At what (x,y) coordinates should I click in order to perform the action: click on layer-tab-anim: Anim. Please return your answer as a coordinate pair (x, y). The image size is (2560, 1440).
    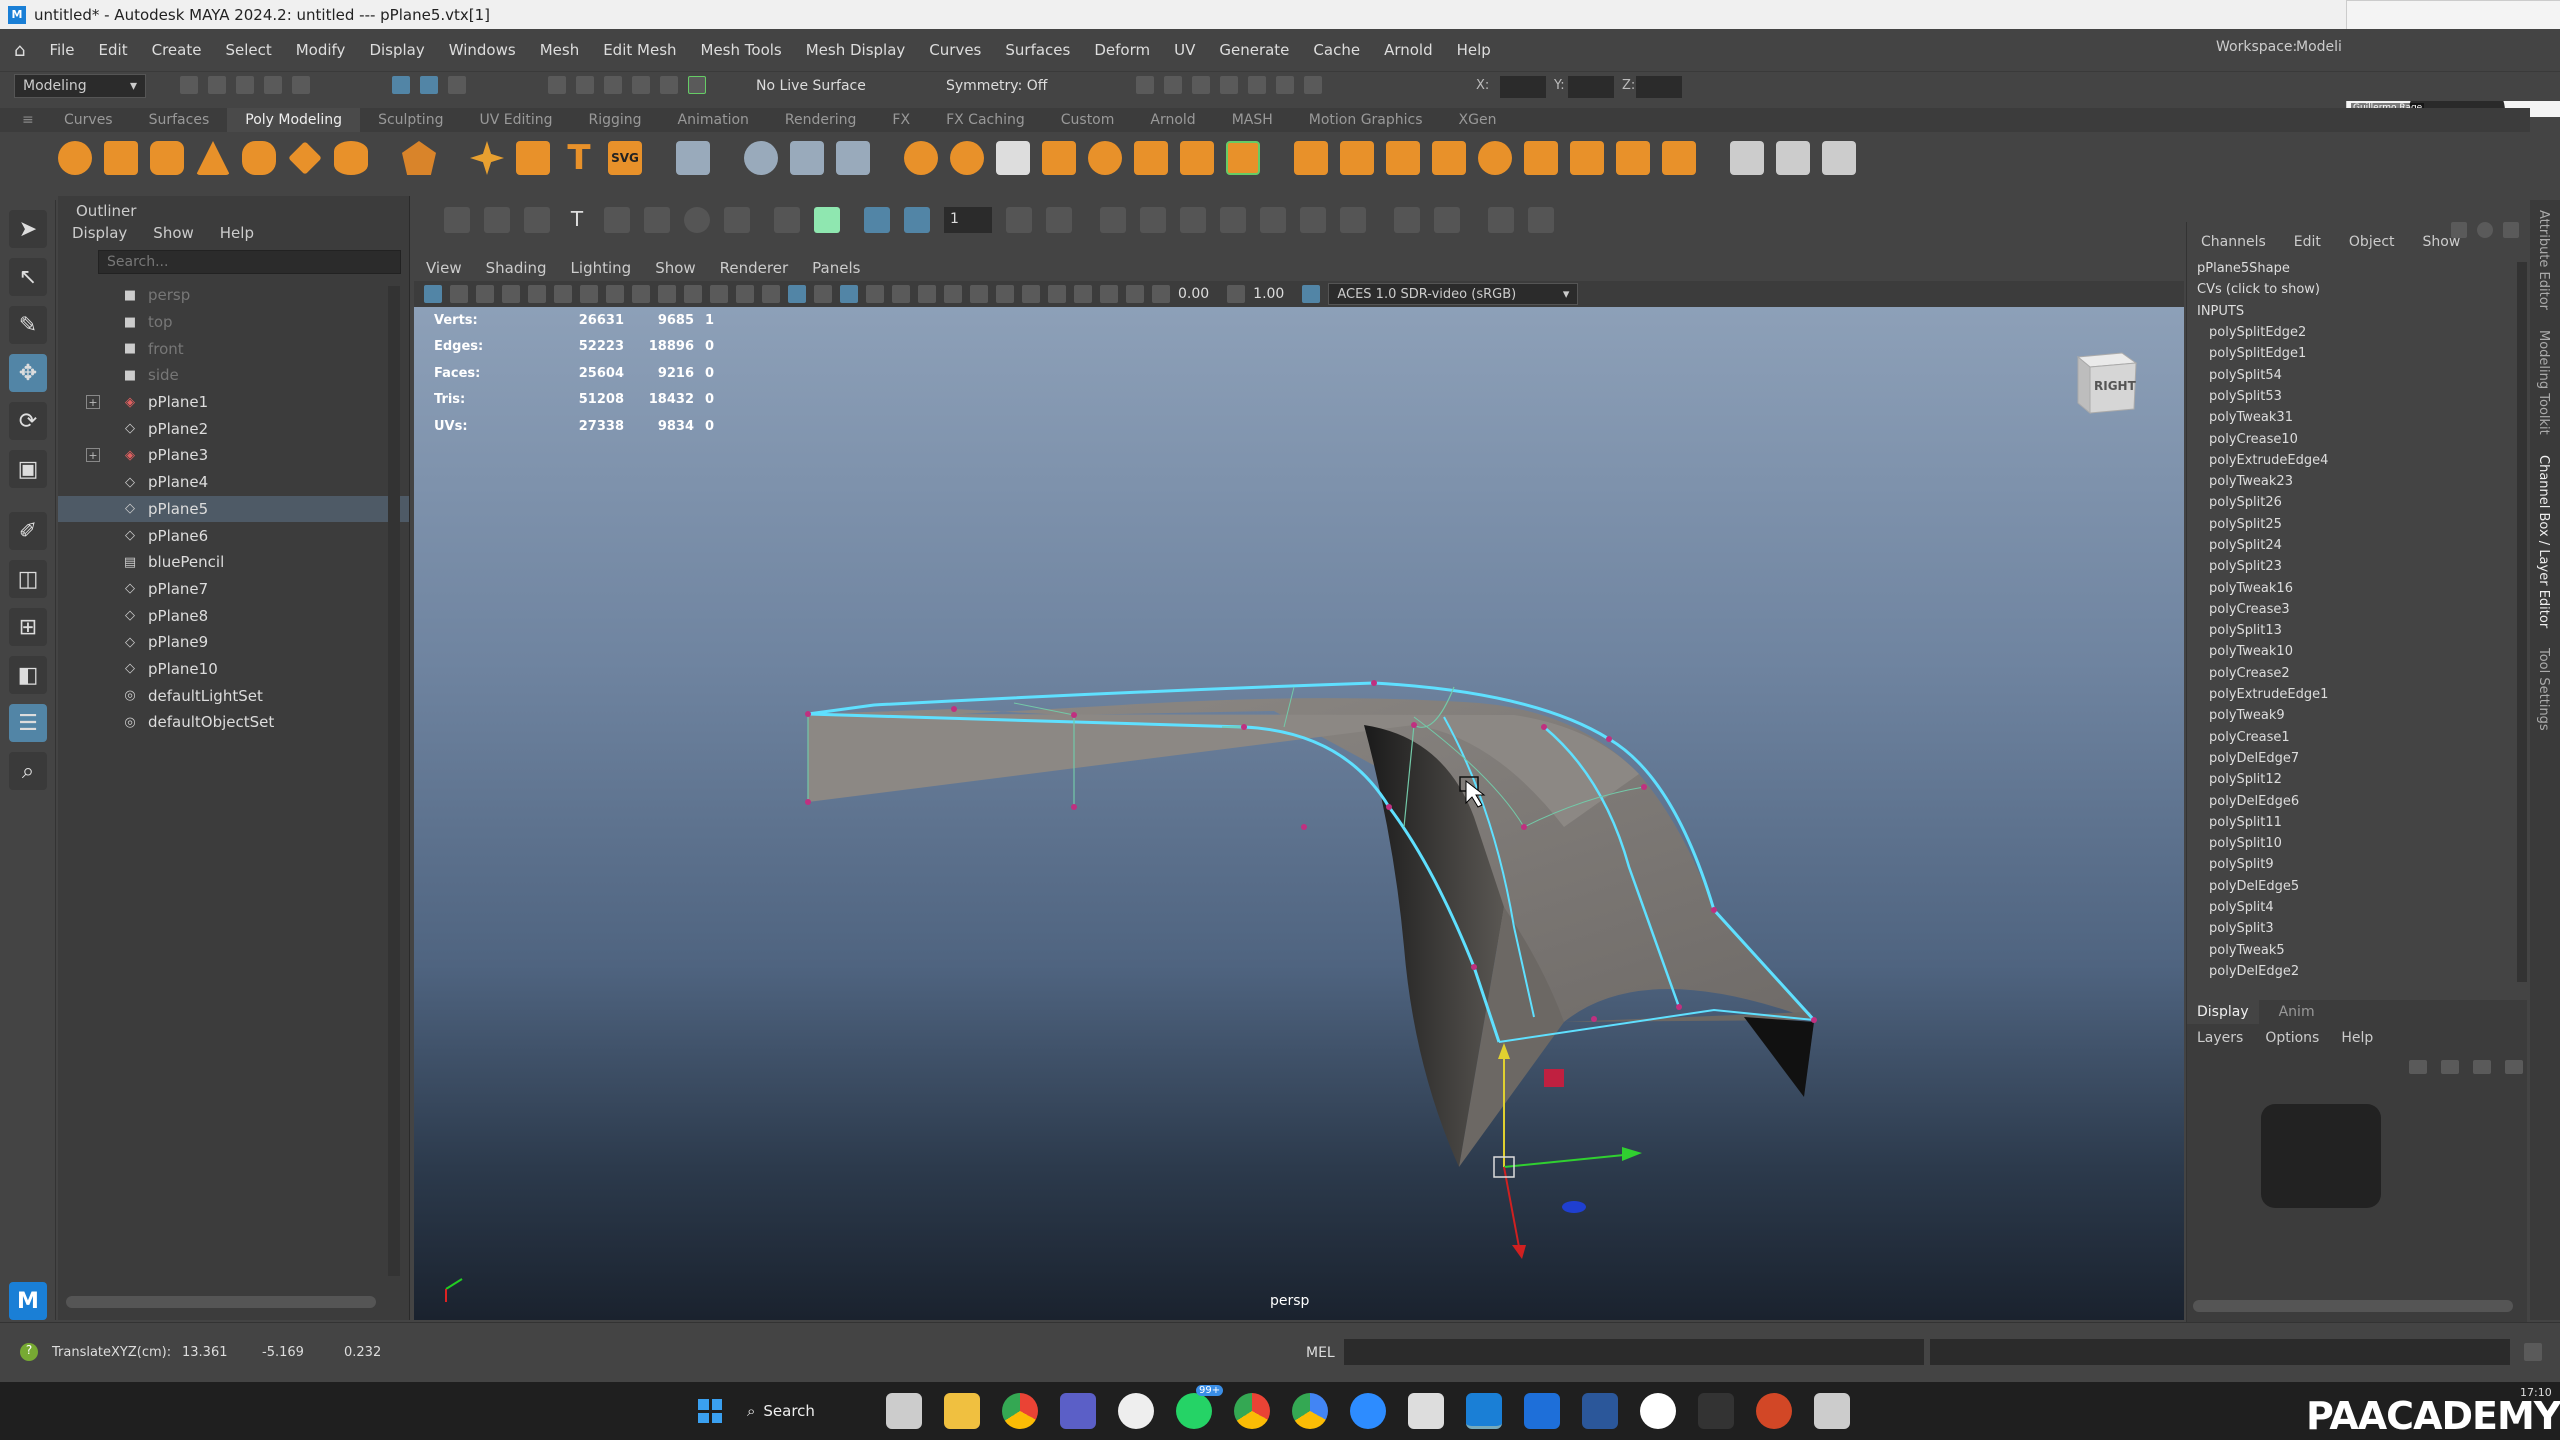
    Looking at the image, I should click on (2297, 1012).